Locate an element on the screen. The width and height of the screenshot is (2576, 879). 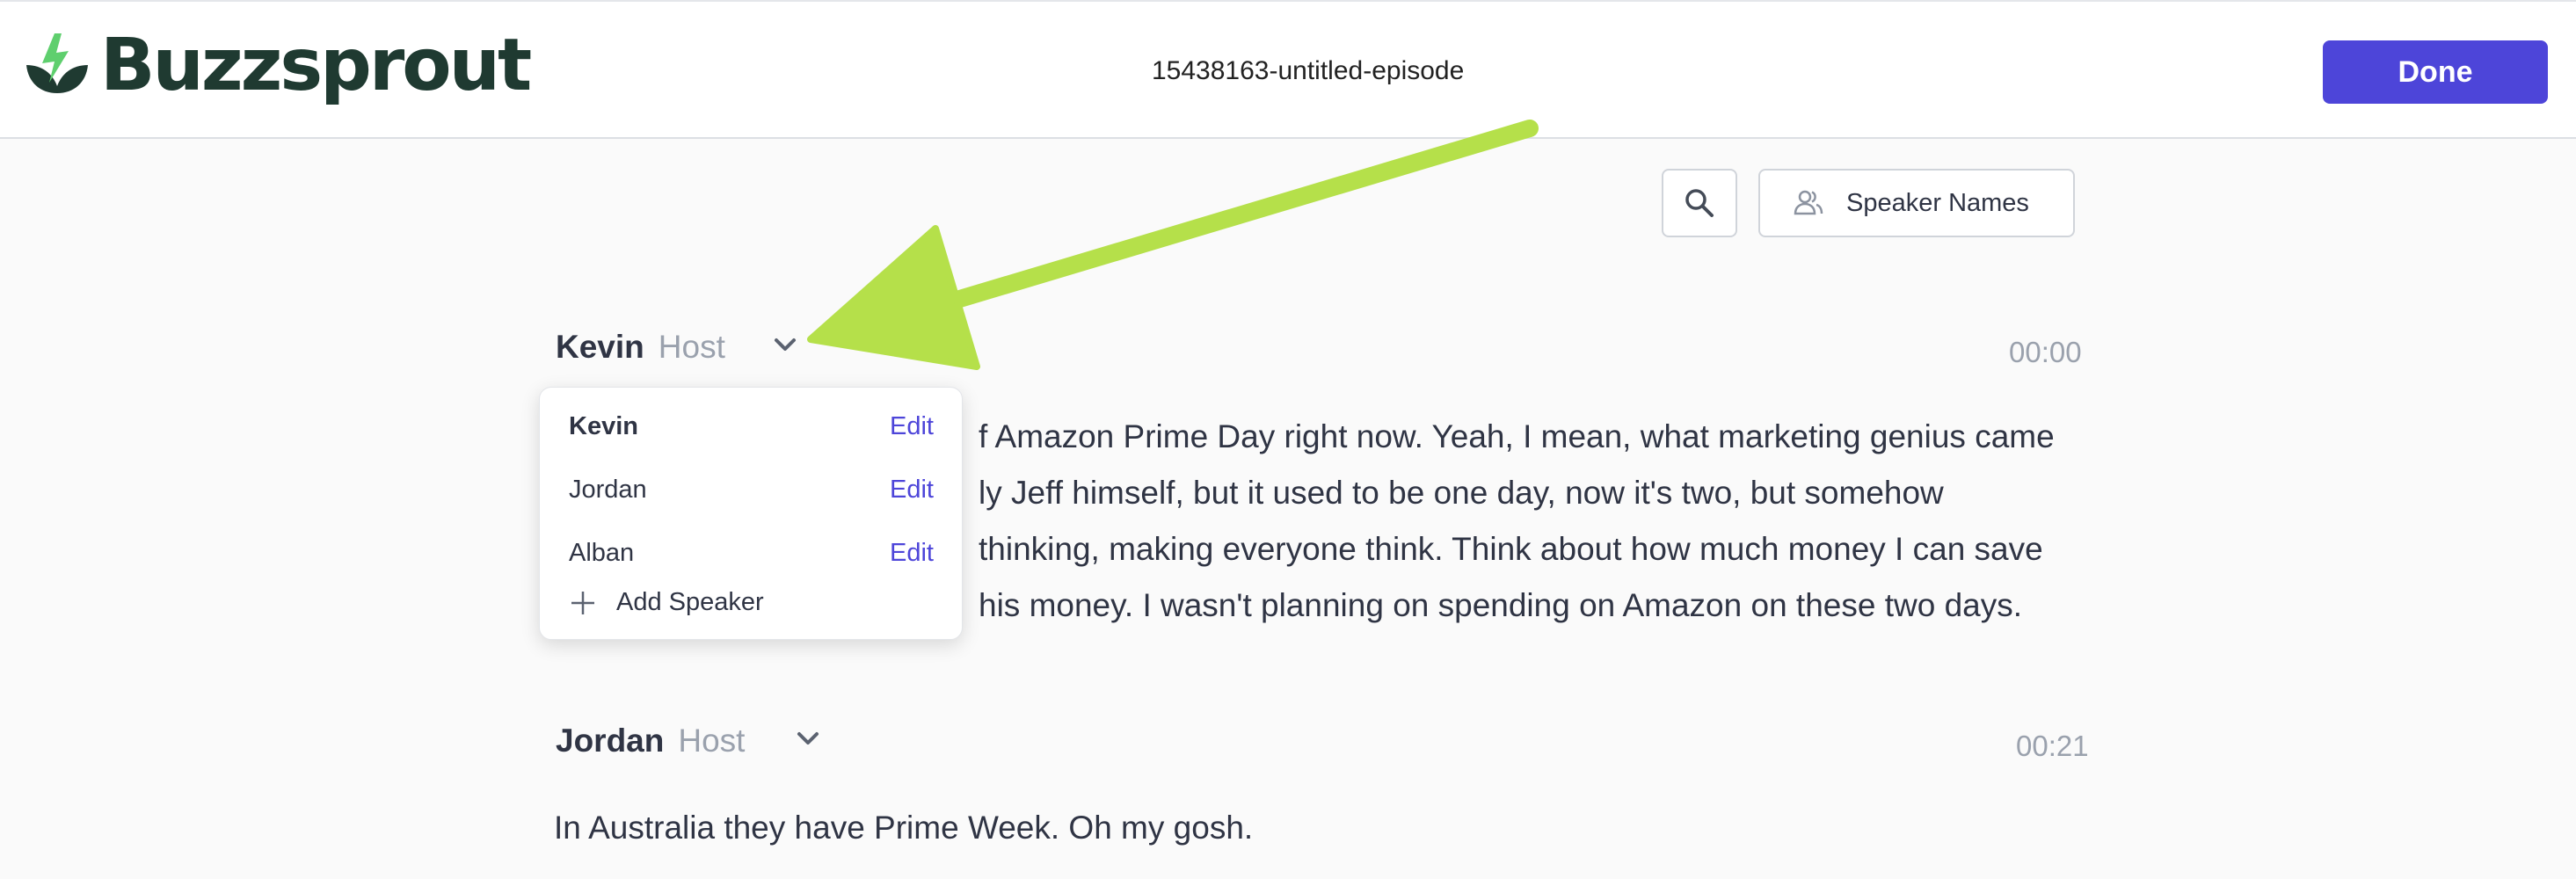
speaker-name: Jordan is located at coordinates (610, 741).